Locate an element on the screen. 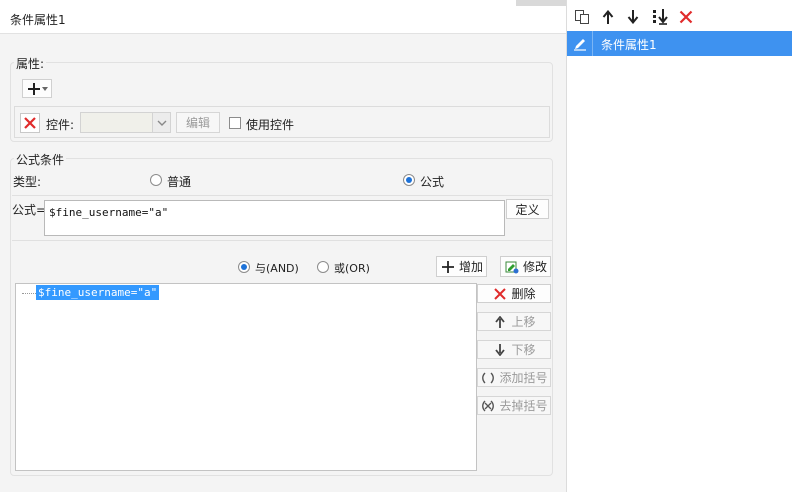  move-bottom-button is located at coordinates (661, 17).